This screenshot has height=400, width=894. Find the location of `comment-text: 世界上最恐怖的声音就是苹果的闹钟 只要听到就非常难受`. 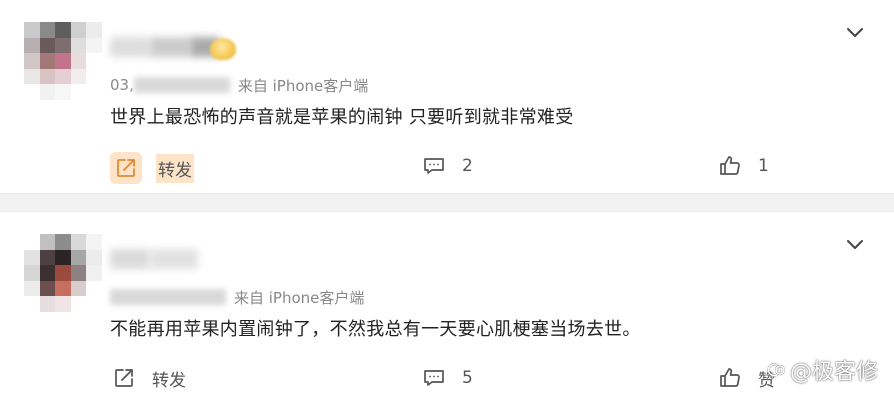

comment-text: 世界上最恐怖的声音就是苹果的闹钟 只要听到就非常难受 is located at coordinates (342, 117).